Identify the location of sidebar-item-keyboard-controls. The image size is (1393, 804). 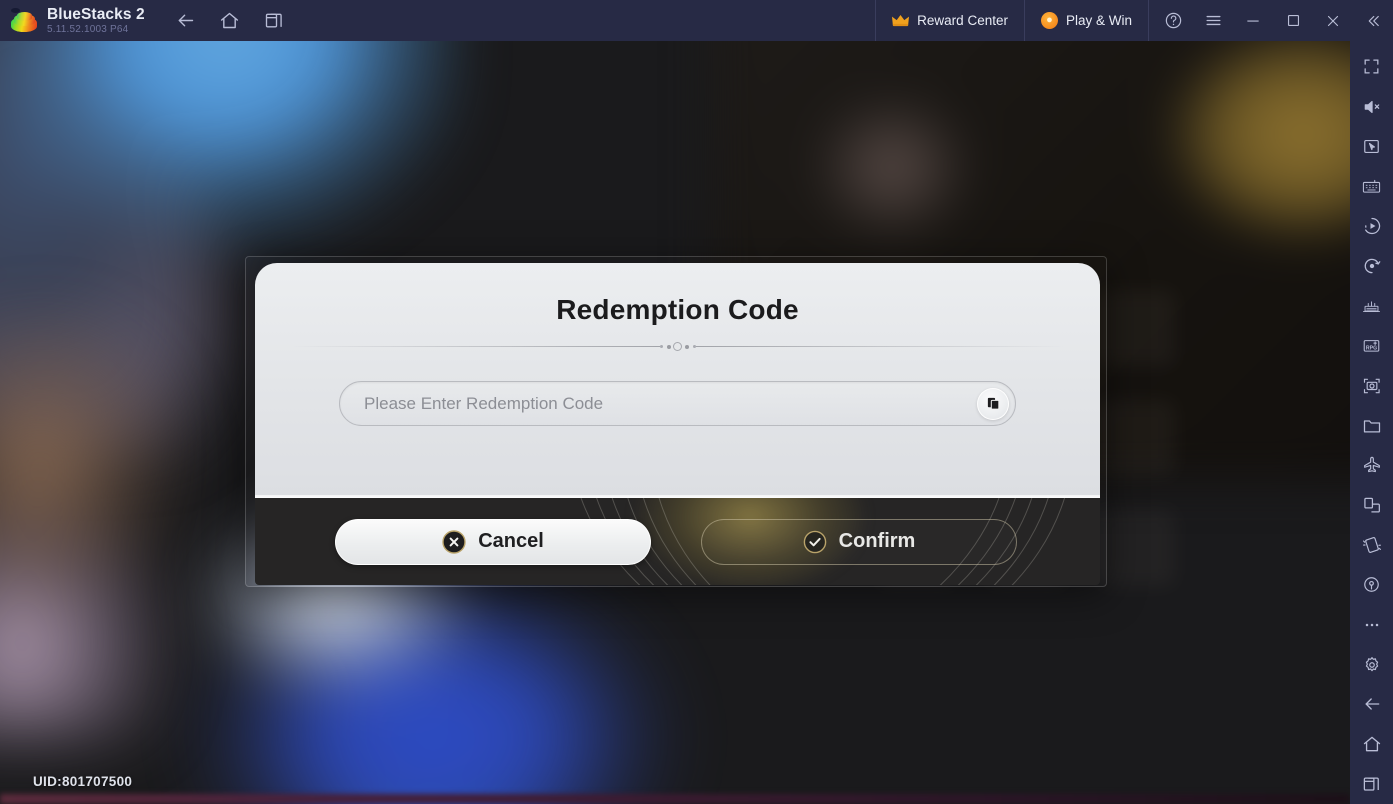
(1371, 187).